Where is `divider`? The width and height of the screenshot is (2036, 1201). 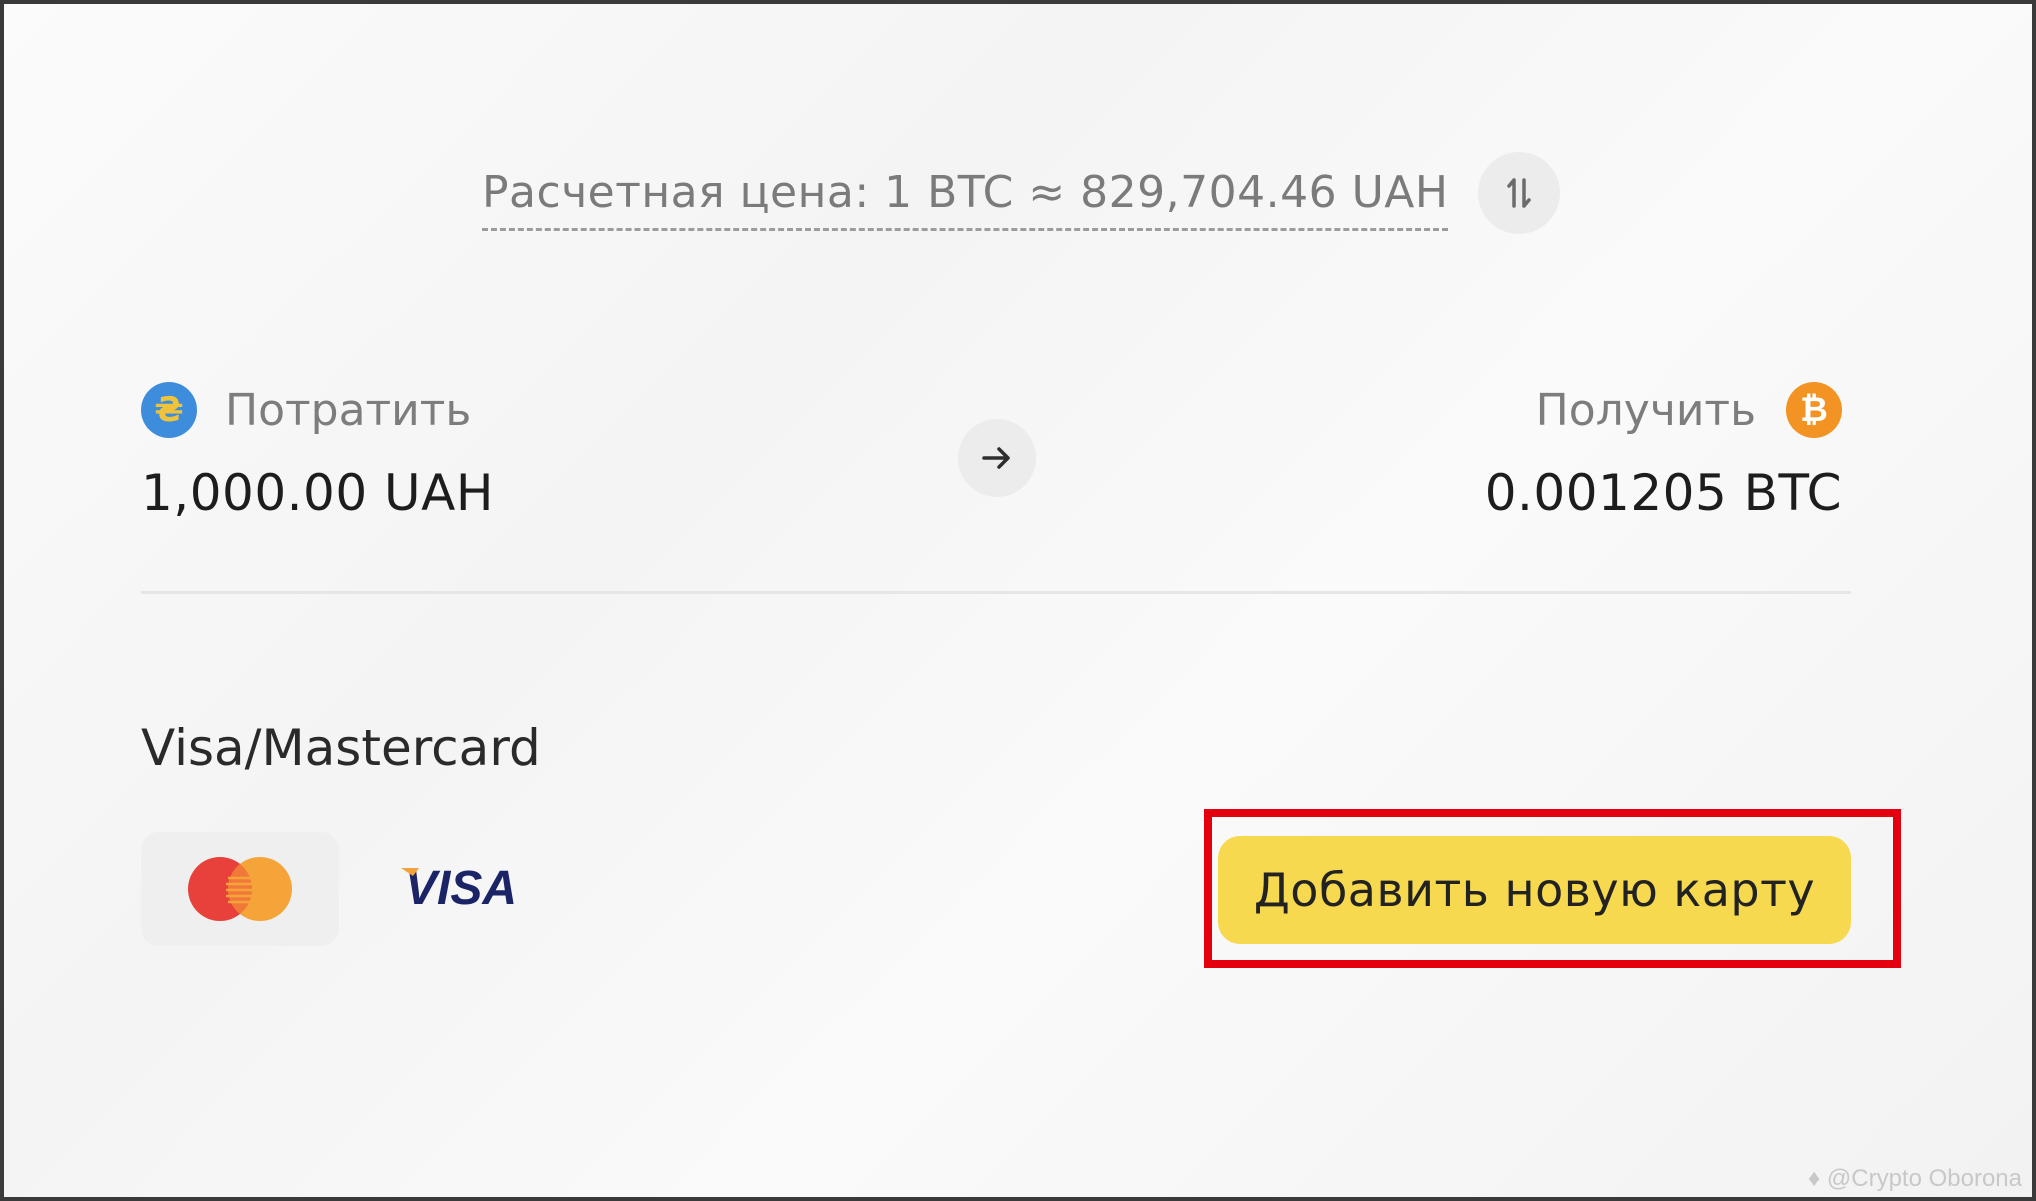
divider is located at coordinates (996, 592).